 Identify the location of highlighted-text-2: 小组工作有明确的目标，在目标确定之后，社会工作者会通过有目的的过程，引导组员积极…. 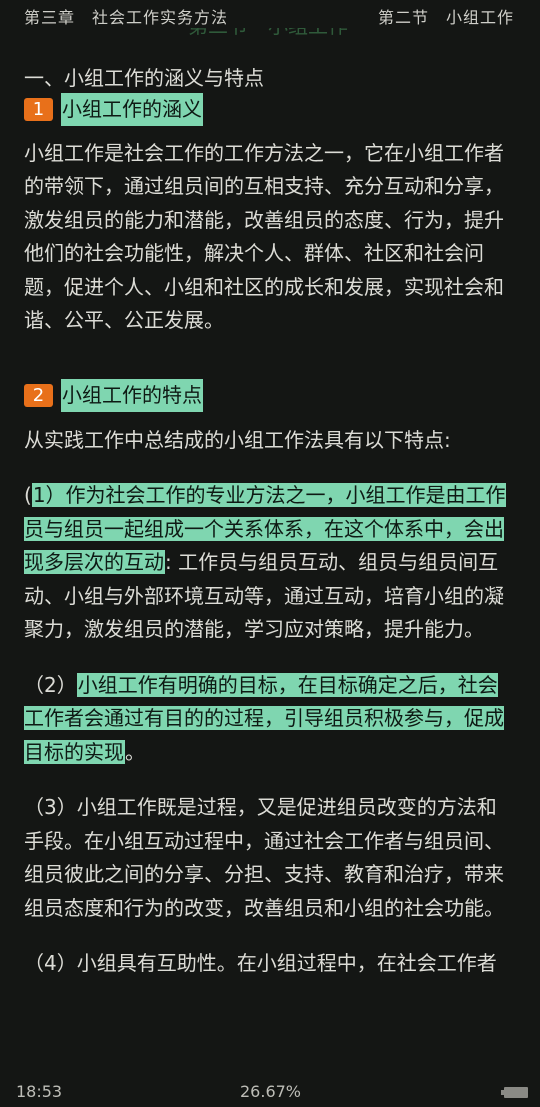
(264, 718).